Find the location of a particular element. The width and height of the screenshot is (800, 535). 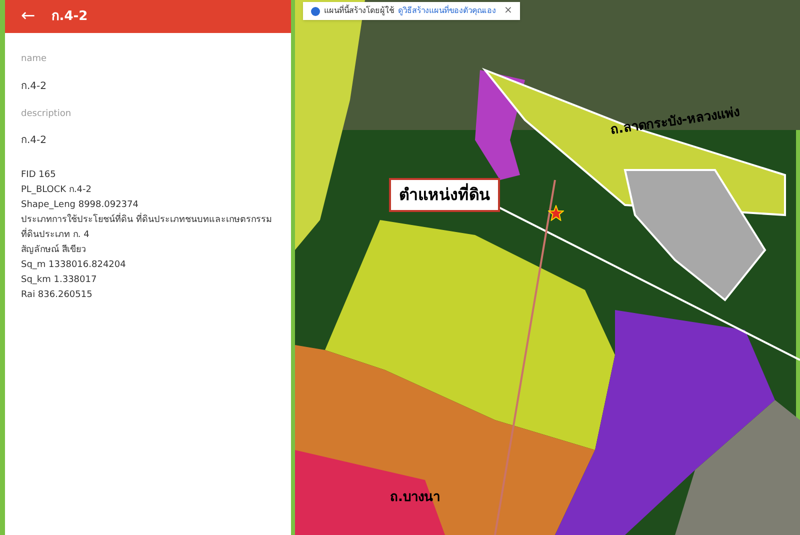

notice-text: แผนที่นี้สร้างโดยผู้ใช้ is located at coordinates (359, 11).